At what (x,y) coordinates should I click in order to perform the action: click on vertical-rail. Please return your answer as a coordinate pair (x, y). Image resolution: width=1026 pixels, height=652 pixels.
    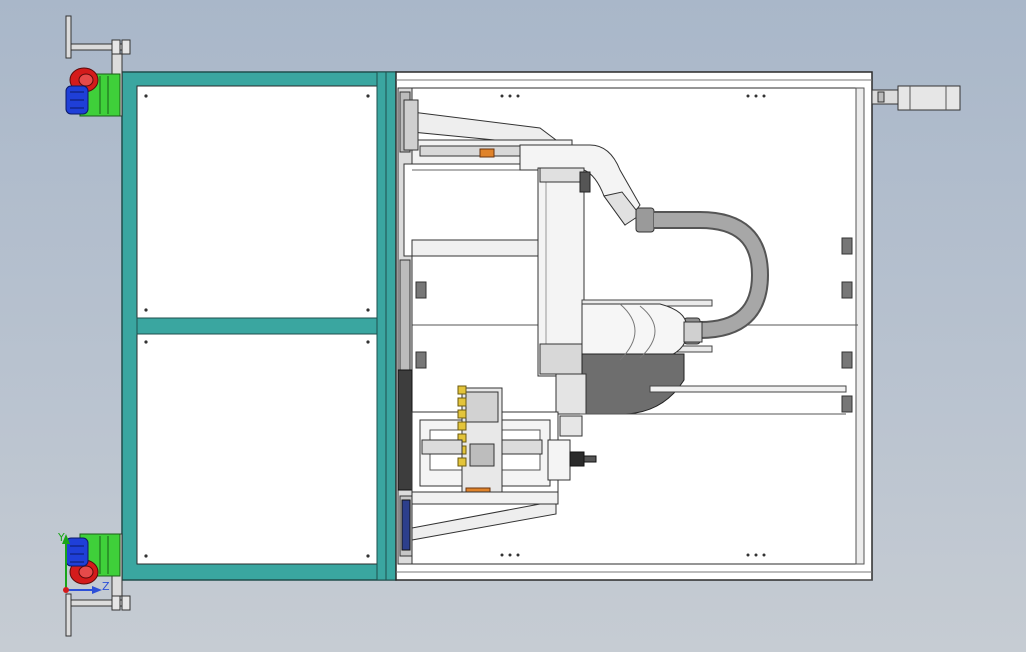
    Looking at the image, I should click on (405, 326).